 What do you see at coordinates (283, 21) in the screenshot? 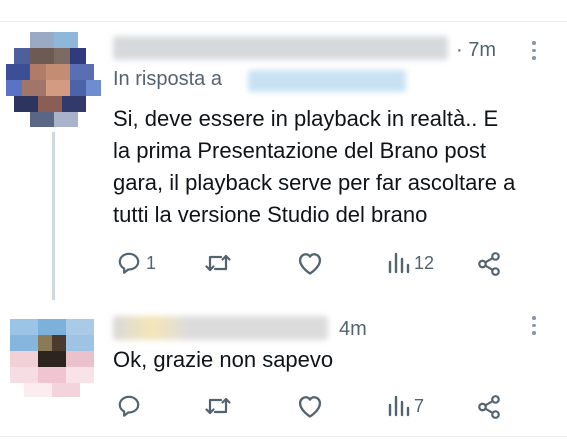
I see `top-divider` at bounding box center [283, 21].